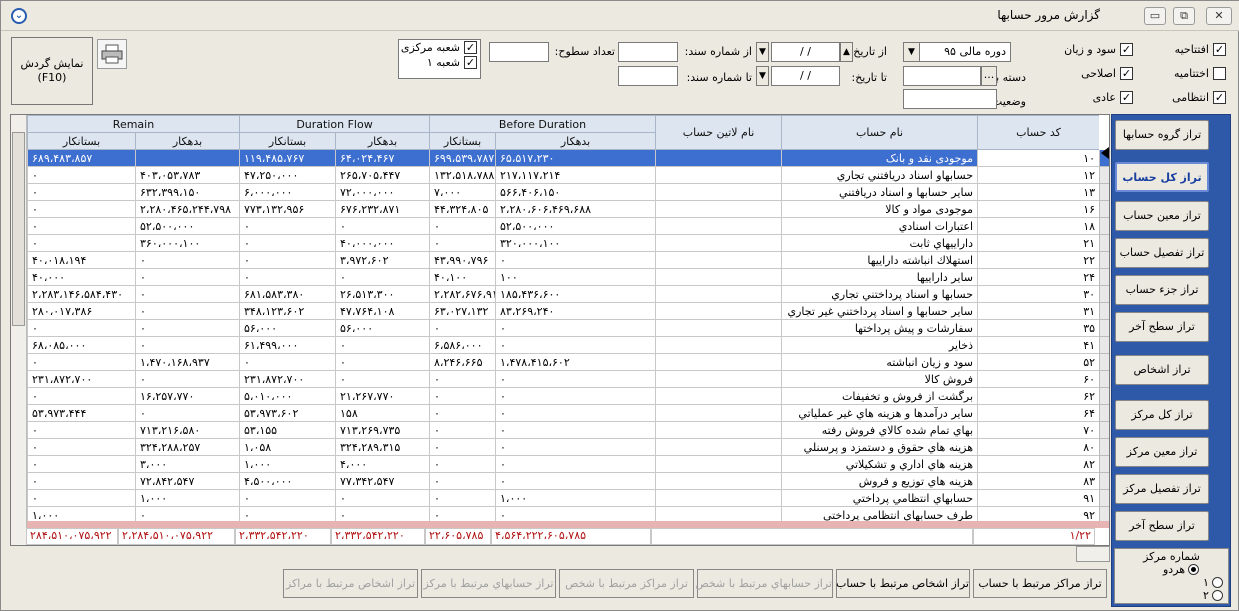 The height and width of the screenshot is (611, 1239). I want to click on from-date-dropdown: ▼, so click(762, 52).